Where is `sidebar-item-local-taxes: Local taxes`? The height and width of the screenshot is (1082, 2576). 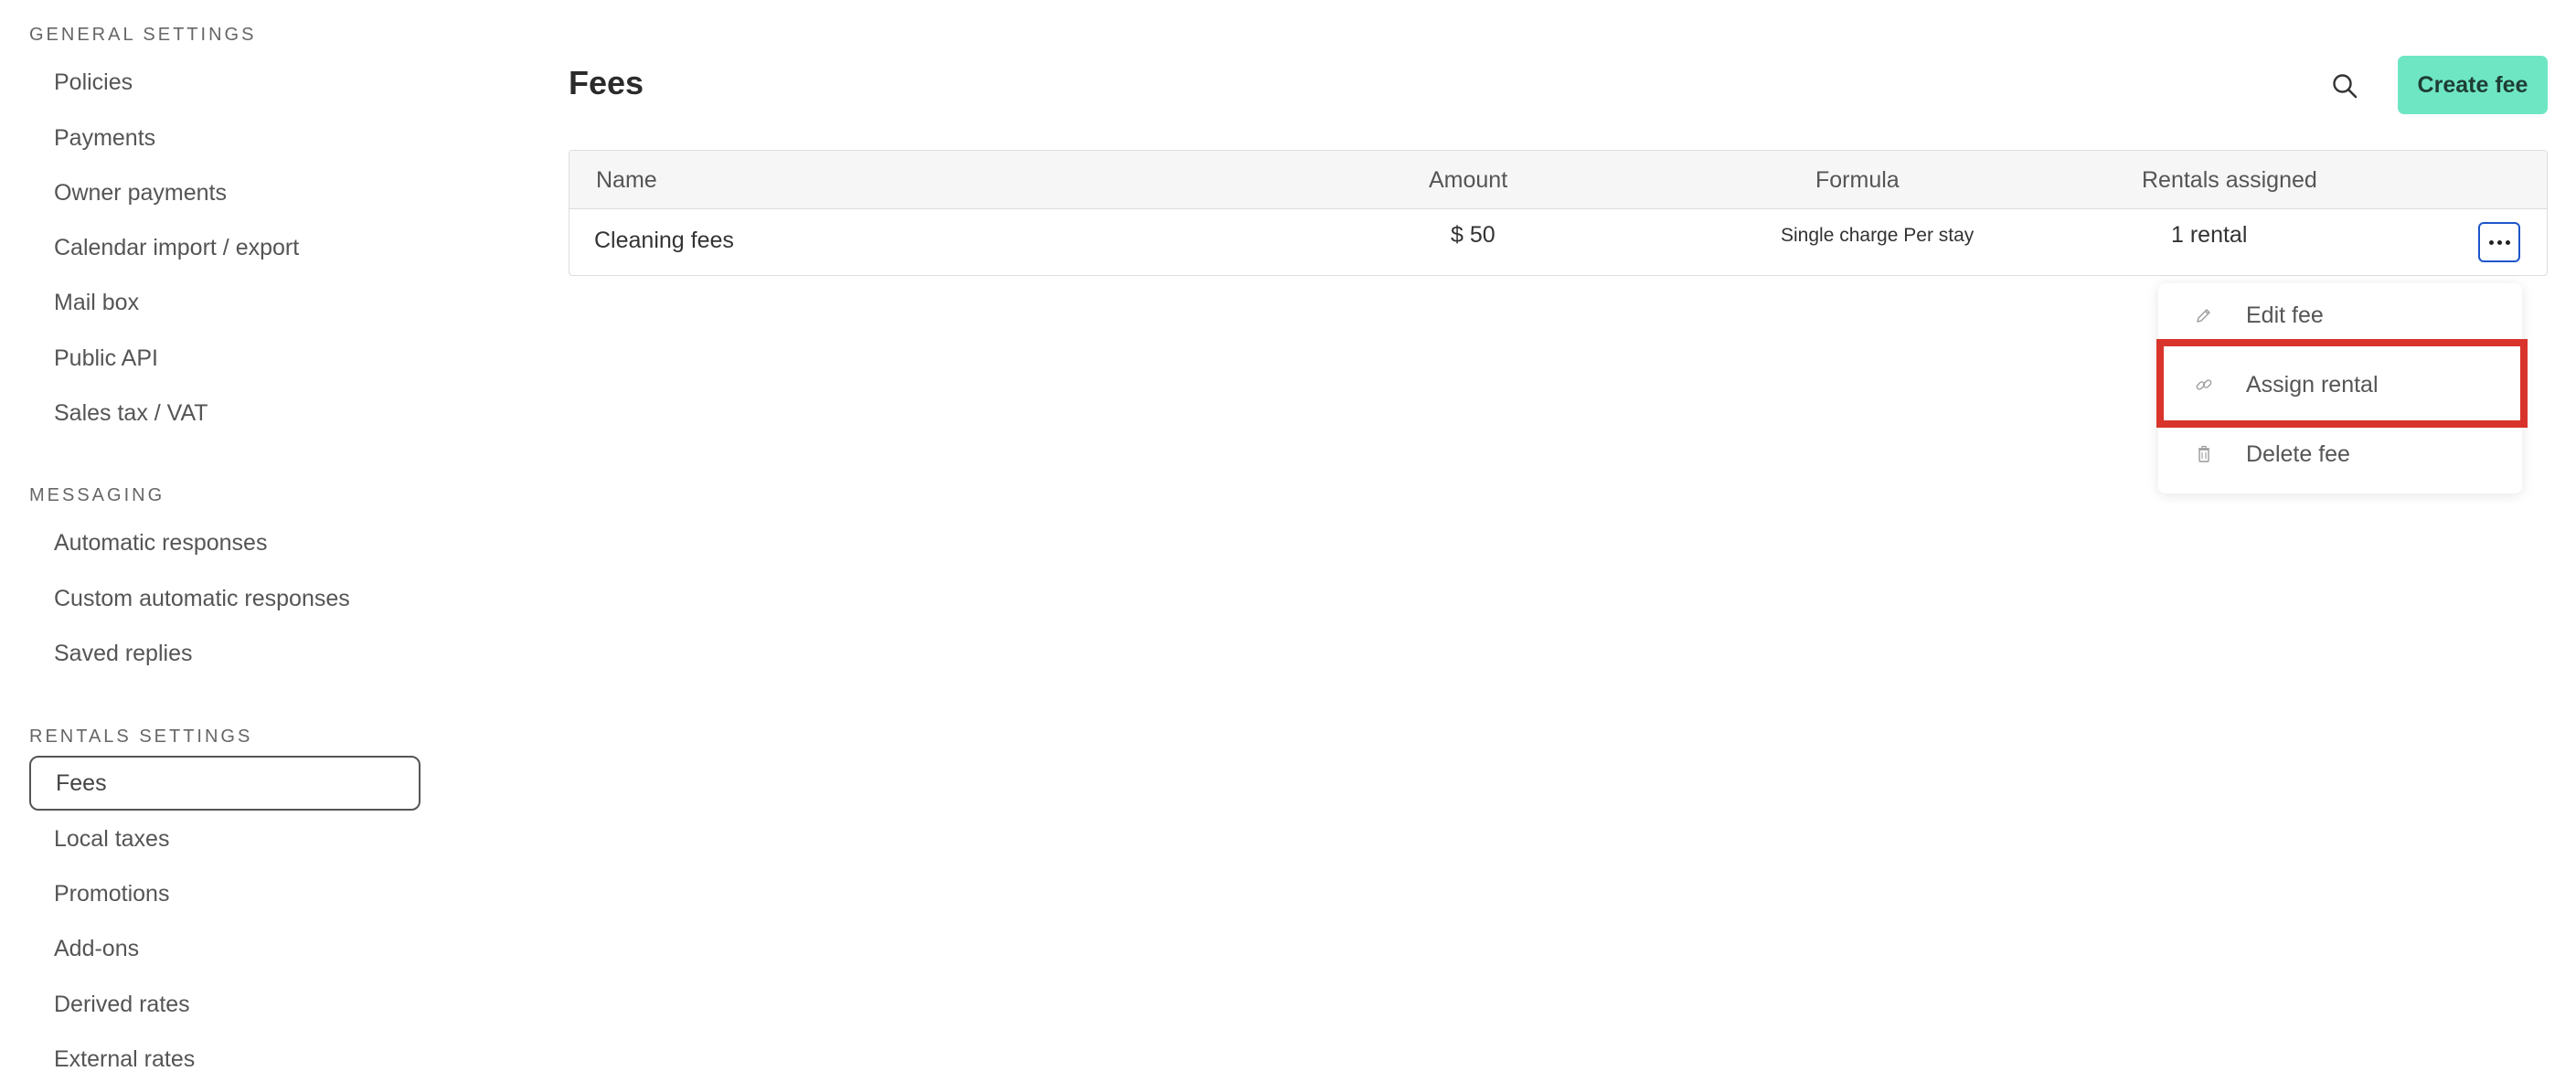
sidebar-item-local-taxes: Local taxes is located at coordinates (224, 839).